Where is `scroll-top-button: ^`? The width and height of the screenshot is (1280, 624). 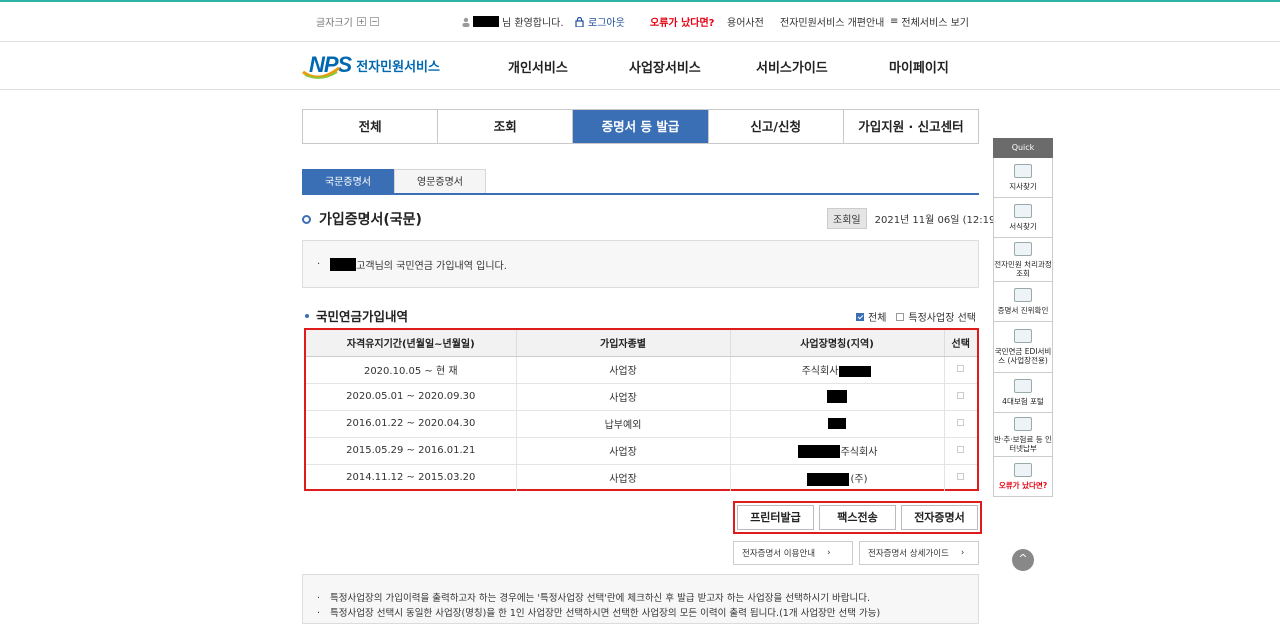
scroll-top-button: ^ is located at coordinates (1023, 560).